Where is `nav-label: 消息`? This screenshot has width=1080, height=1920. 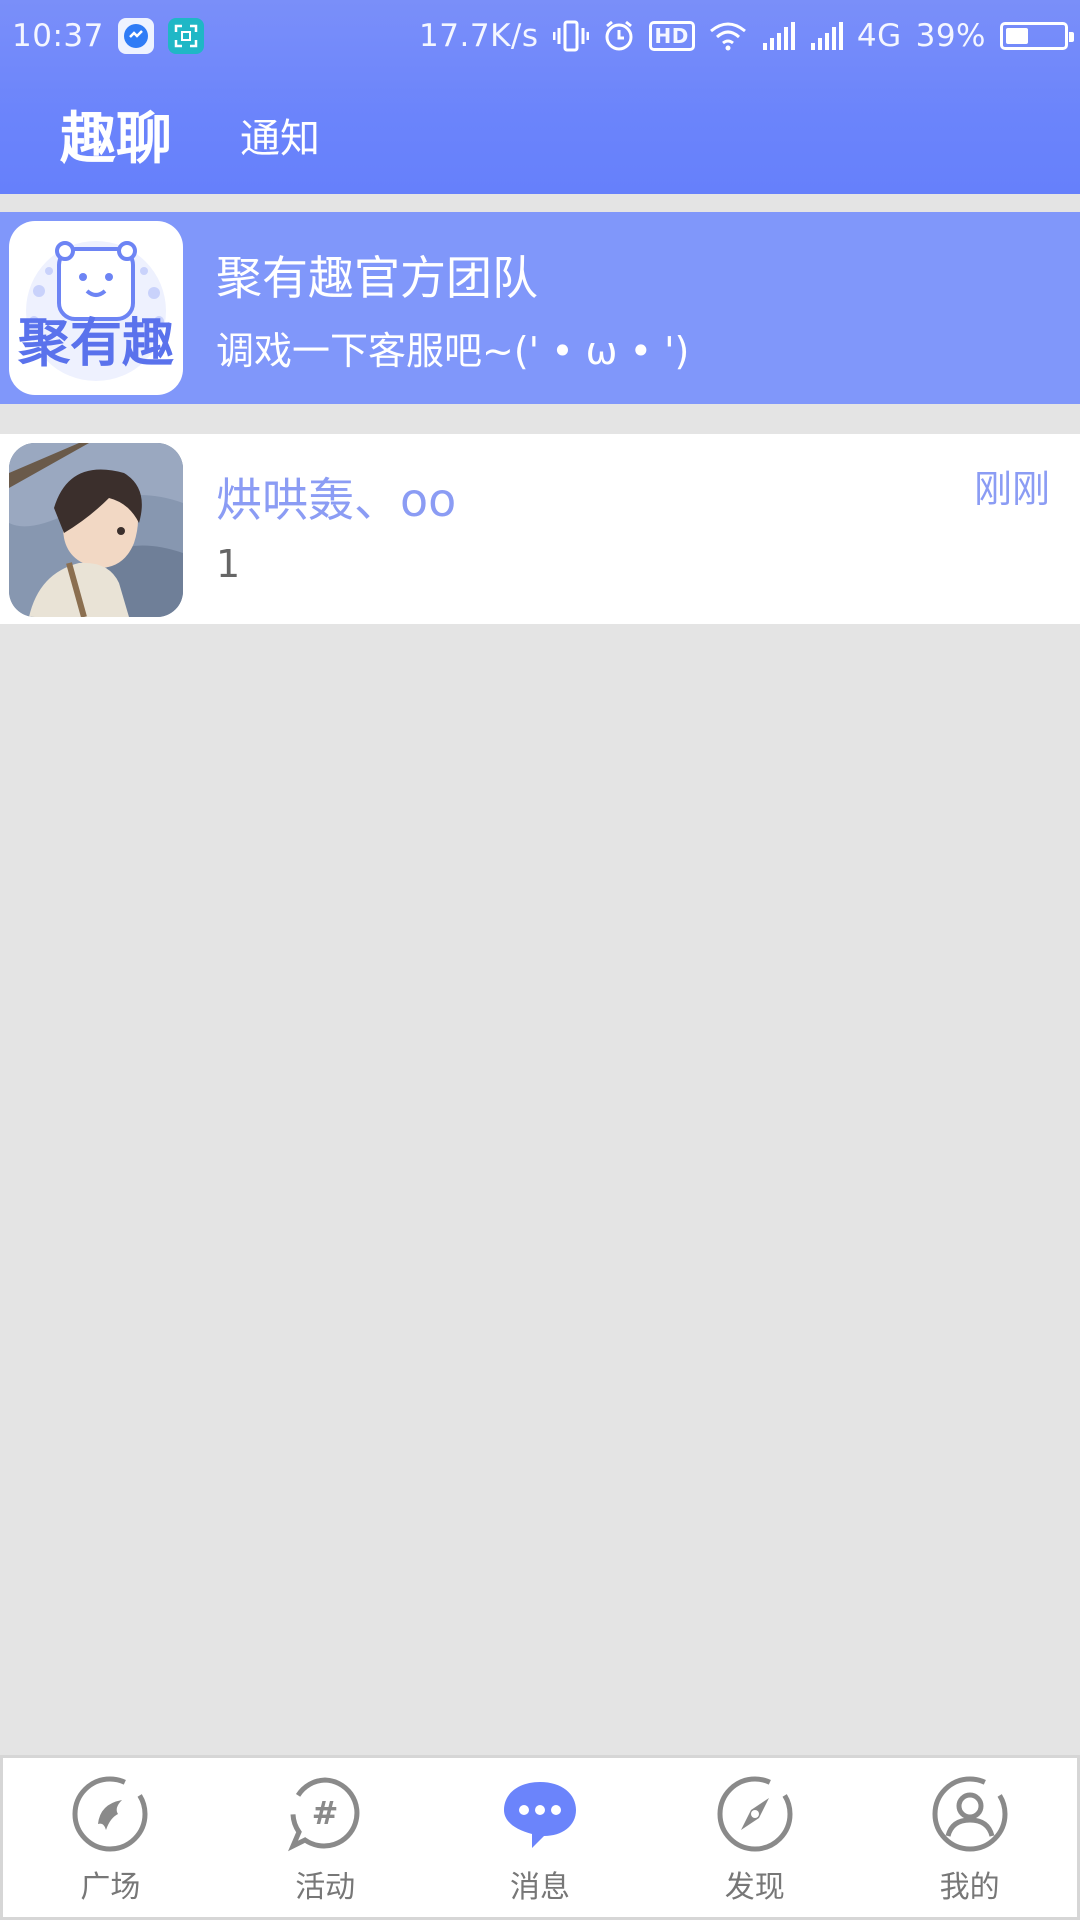
nav-label: 消息 is located at coordinates (539, 1887).